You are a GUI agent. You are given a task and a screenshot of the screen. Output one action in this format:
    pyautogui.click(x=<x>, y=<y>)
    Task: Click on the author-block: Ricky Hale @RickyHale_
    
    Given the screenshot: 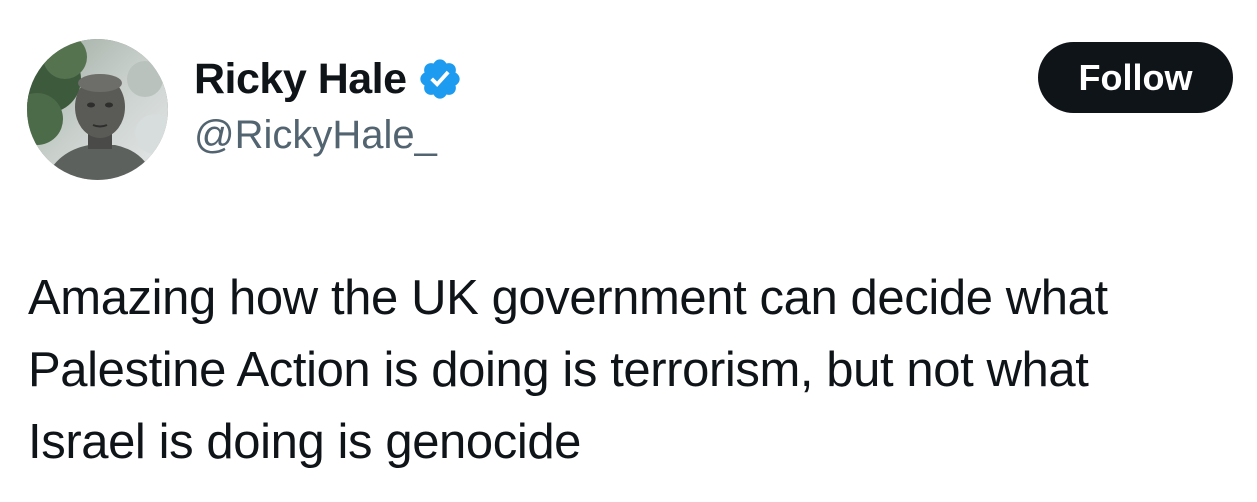 What is the action you would take?
    pyautogui.click(x=328, y=104)
    